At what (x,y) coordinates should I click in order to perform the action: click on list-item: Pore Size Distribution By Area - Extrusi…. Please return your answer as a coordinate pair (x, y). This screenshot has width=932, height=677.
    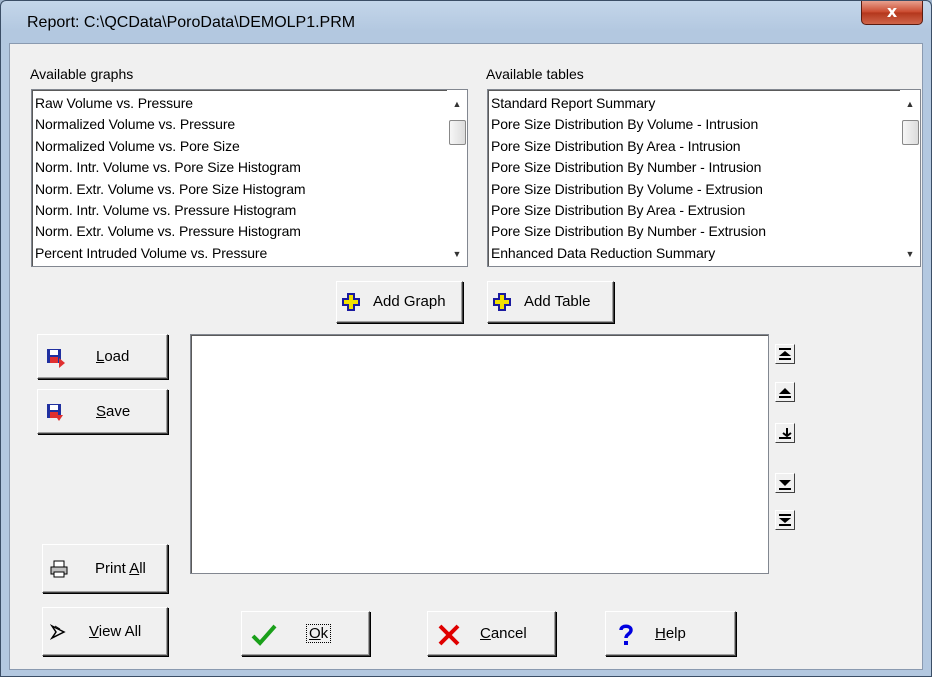
    Looking at the image, I should click on (694, 210).